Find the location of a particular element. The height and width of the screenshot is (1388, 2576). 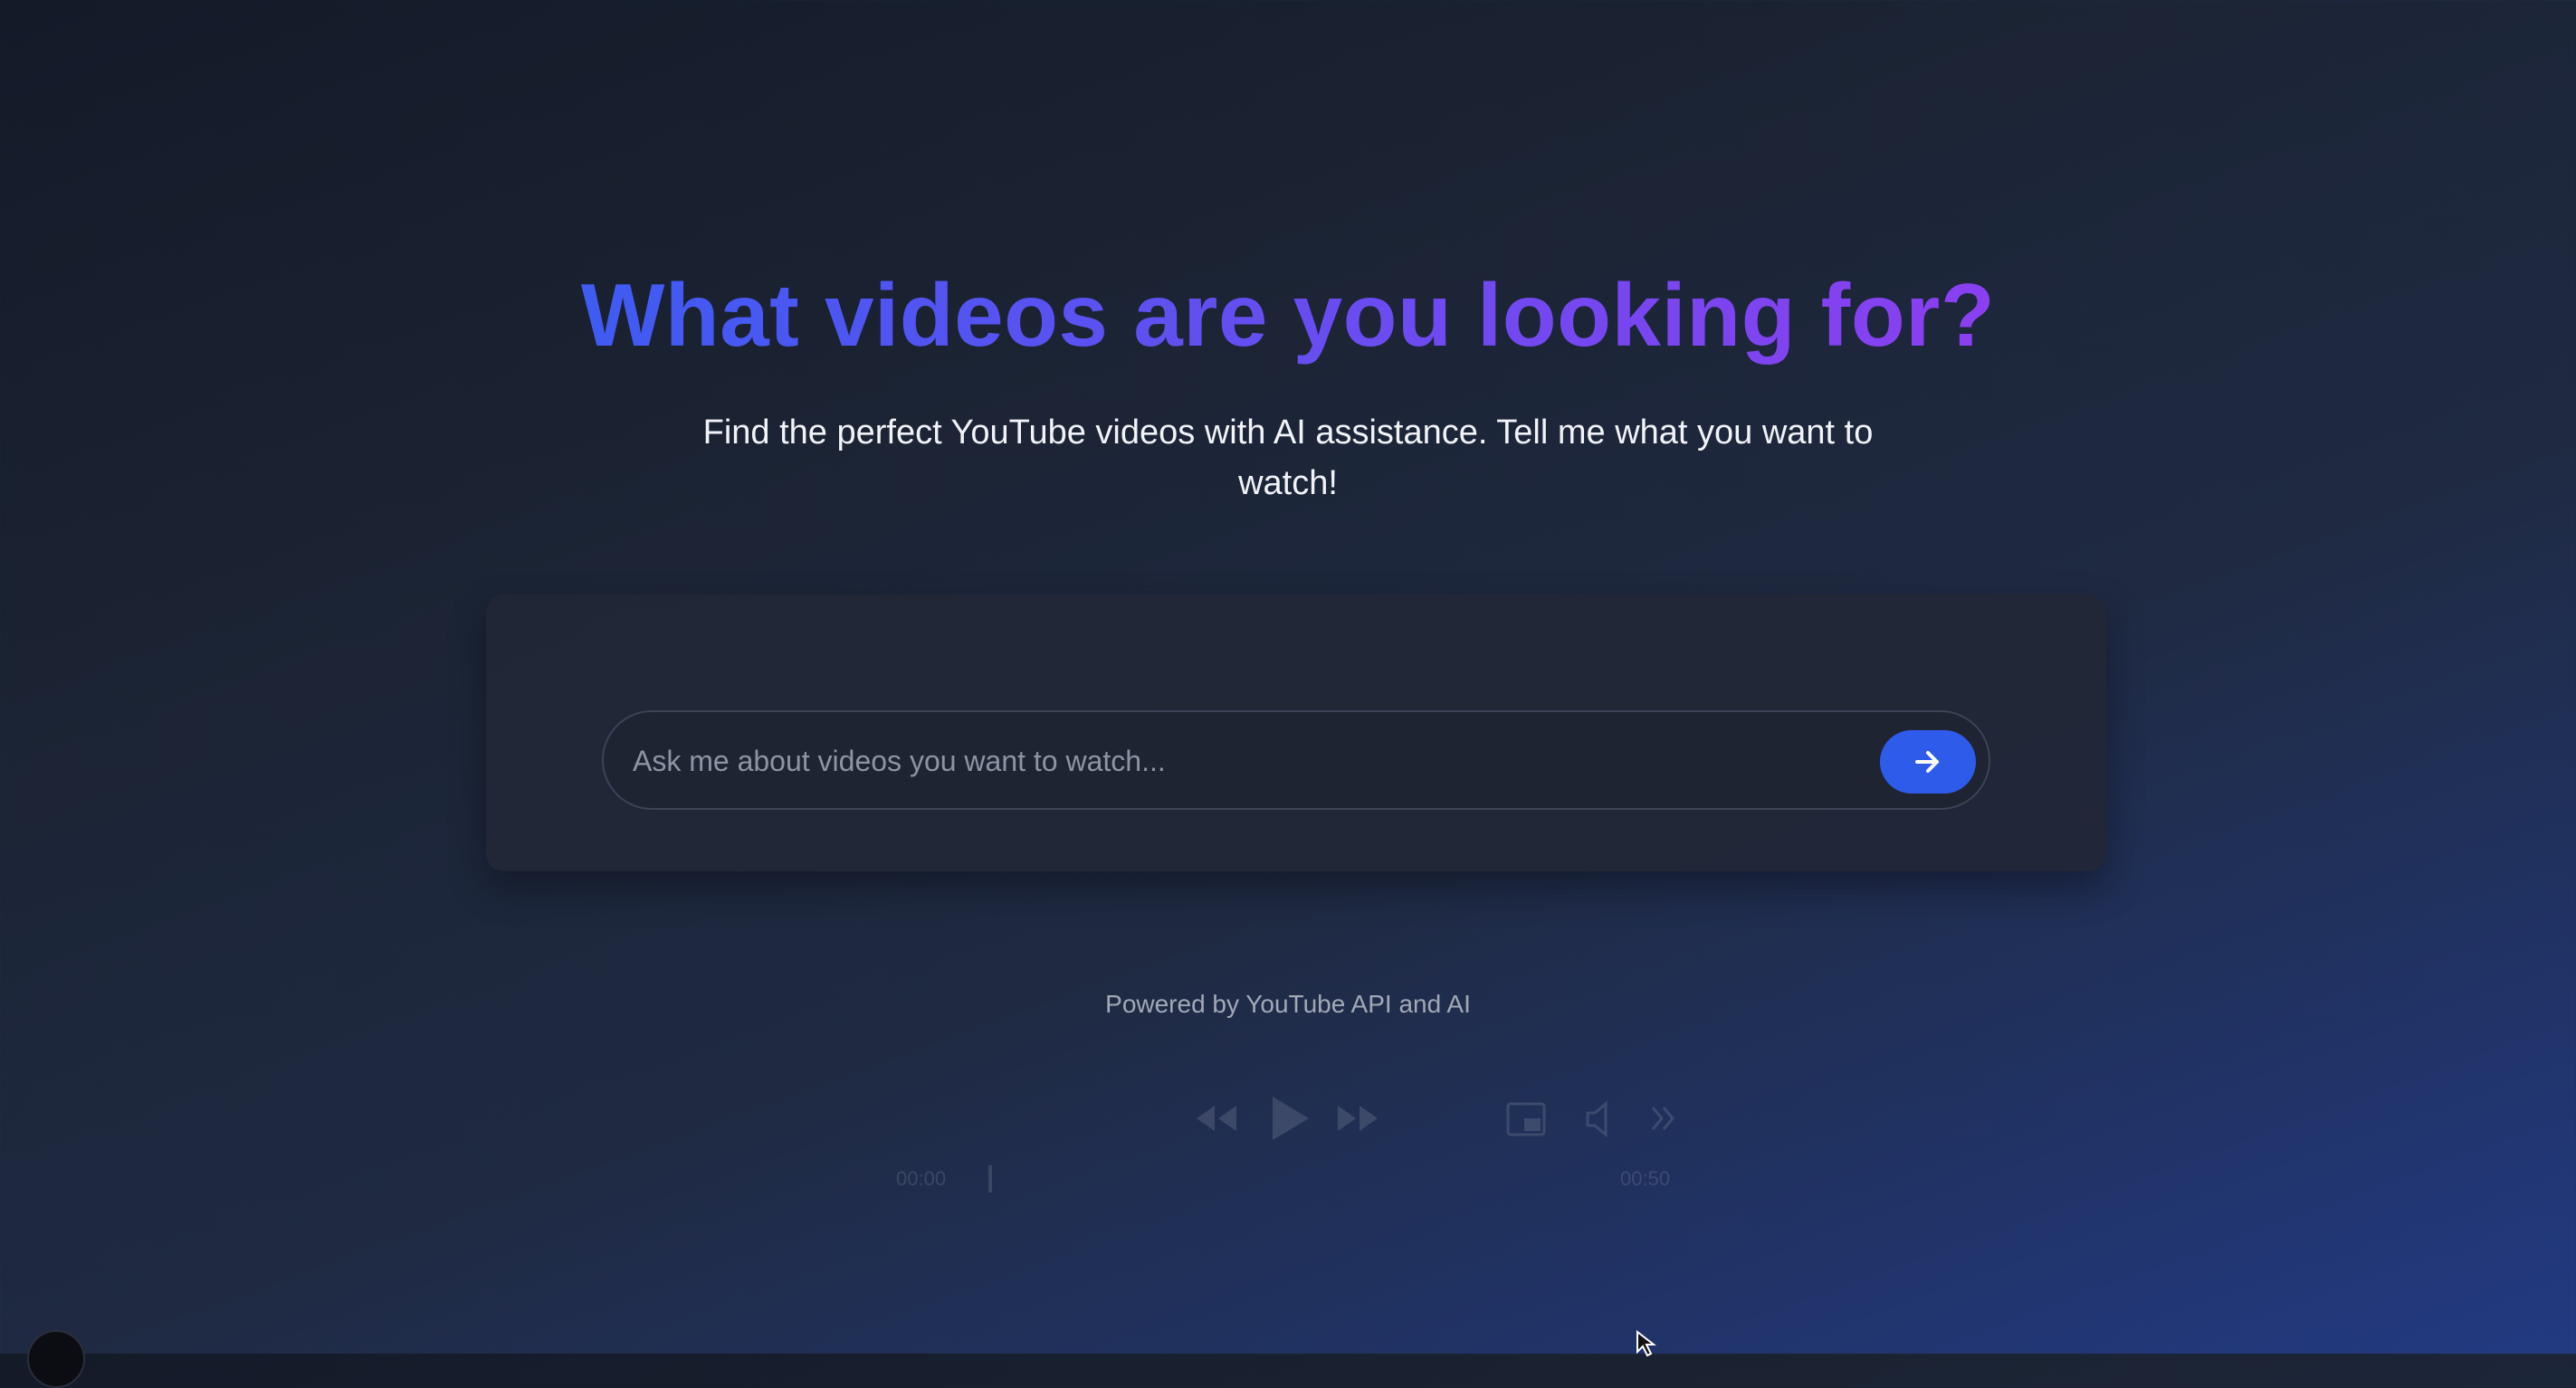

volume-icon is located at coordinates (1601, 1119).